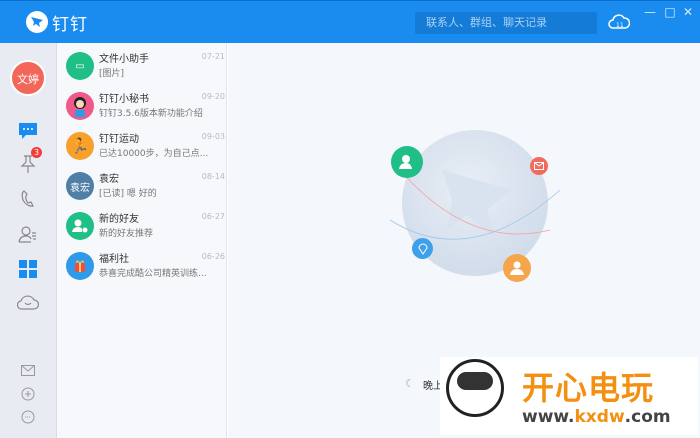 The image size is (700, 438). What do you see at coordinates (28, 302) in the screenshot?
I see `cloud-drive-icon` at bounding box center [28, 302].